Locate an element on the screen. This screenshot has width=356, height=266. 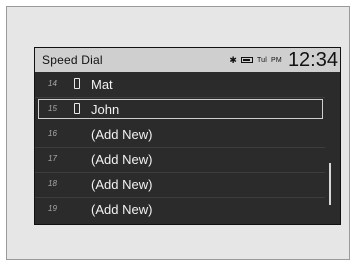
speed-dial-slot-number: 14 is located at coordinates (52, 83).